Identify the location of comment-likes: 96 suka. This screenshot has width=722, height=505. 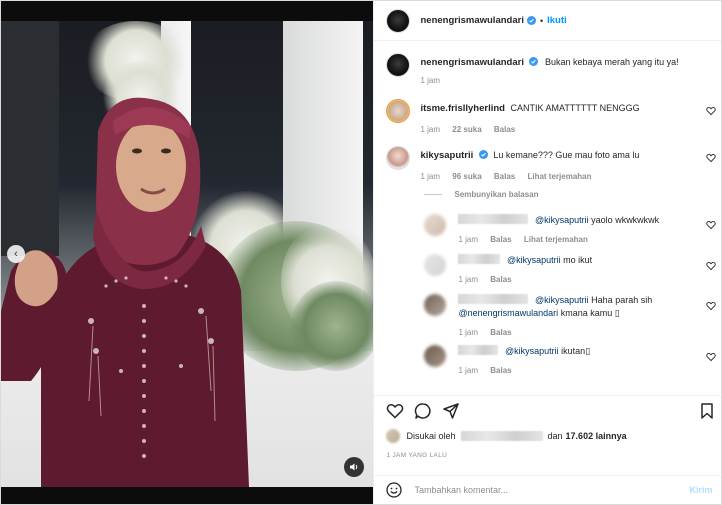
(466, 176).